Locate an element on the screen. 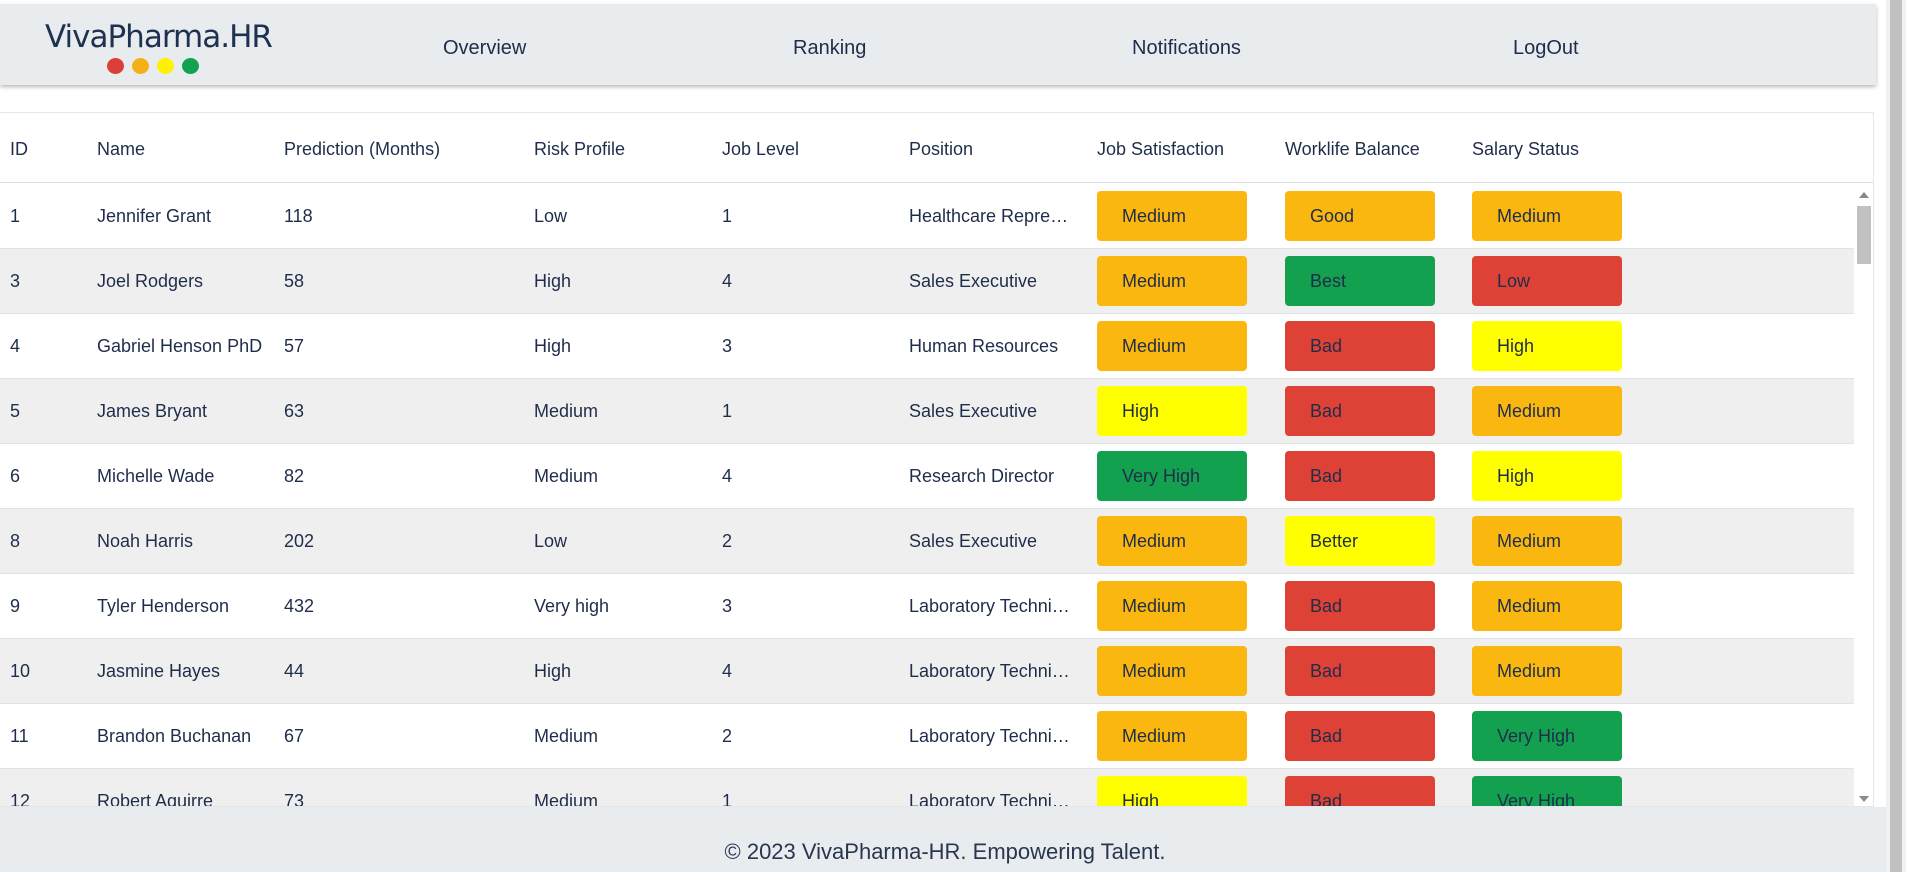 The image size is (1906, 872). cell-id: 1 is located at coordinates (15, 216).